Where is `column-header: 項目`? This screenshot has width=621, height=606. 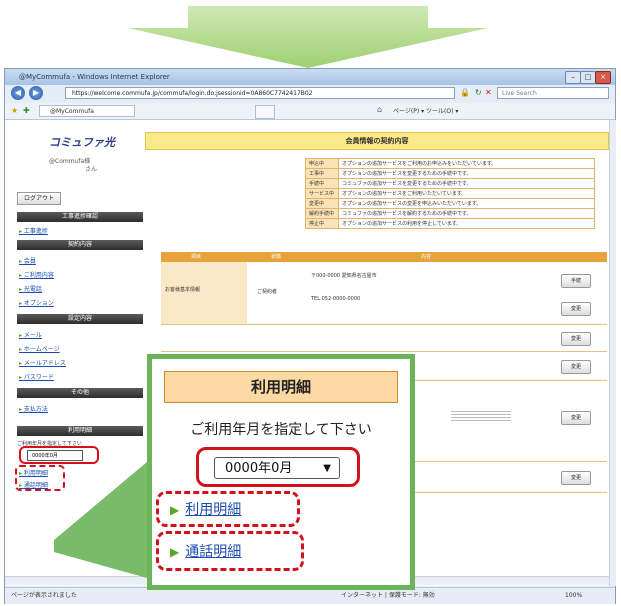
column-header: 項目 is located at coordinates (196, 257).